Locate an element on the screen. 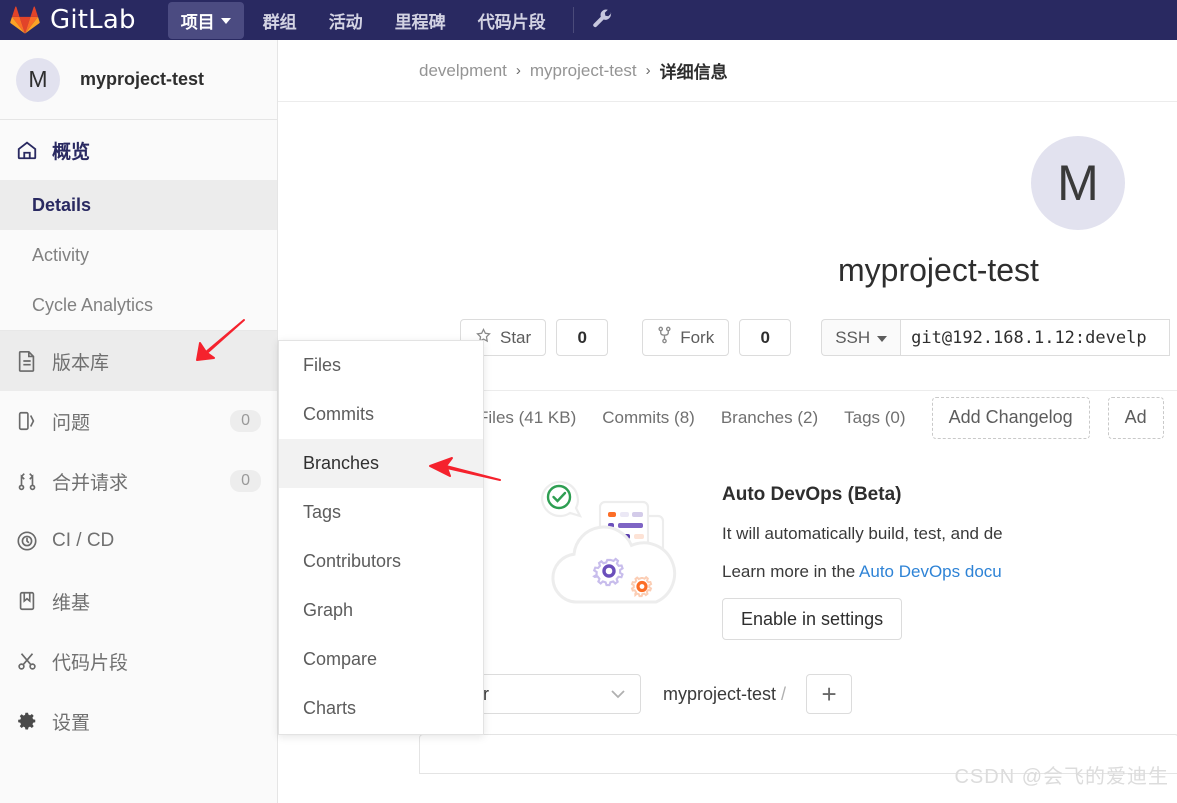 The image size is (1177, 803). sidebar-subitem-label: Activity is located at coordinates (61, 254).